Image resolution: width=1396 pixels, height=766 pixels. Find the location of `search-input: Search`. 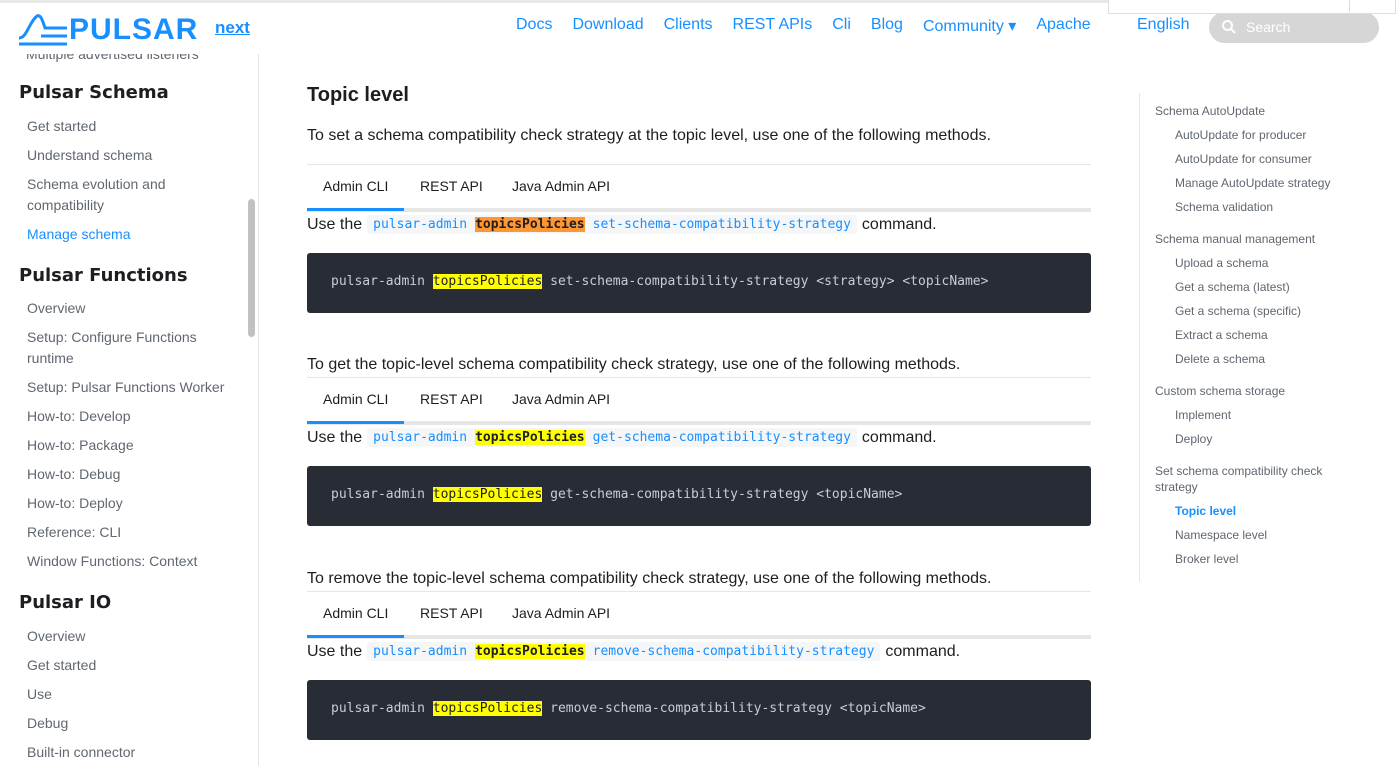

search-input: Search is located at coordinates (1294, 27).